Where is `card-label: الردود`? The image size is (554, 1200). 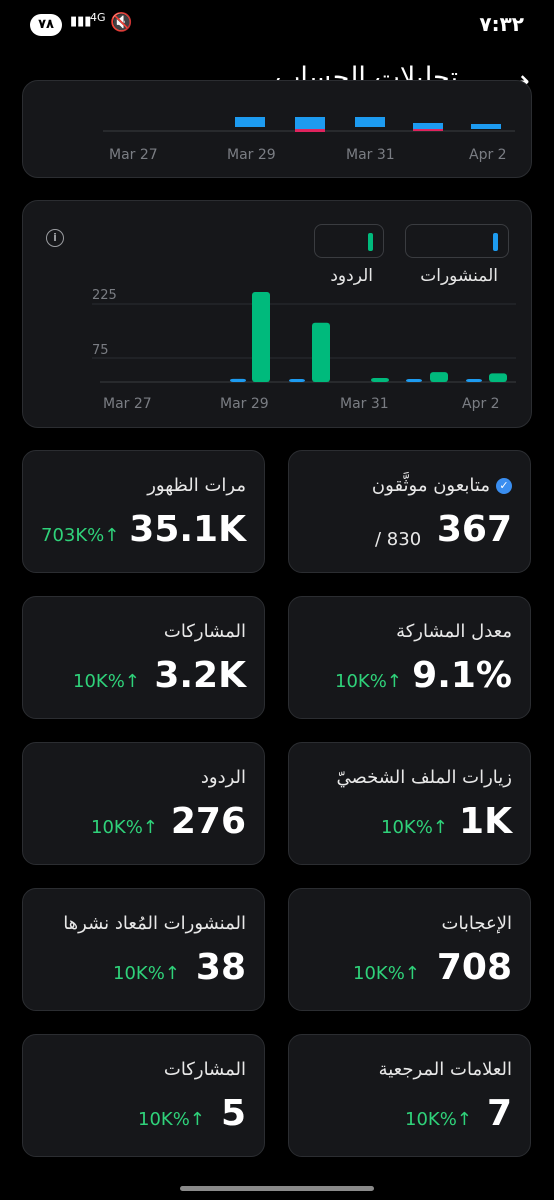 card-label: الردود is located at coordinates (223, 777).